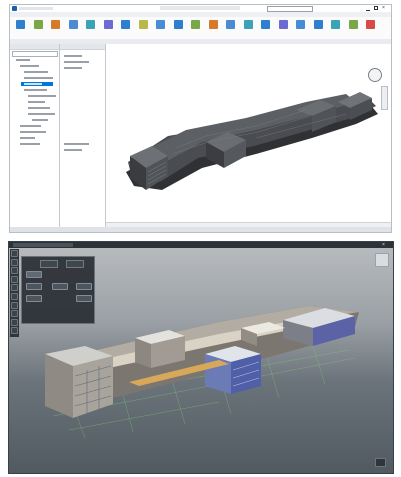  What do you see at coordinates (34, 47) in the screenshot?
I see `project-browser-header` at bounding box center [34, 47].